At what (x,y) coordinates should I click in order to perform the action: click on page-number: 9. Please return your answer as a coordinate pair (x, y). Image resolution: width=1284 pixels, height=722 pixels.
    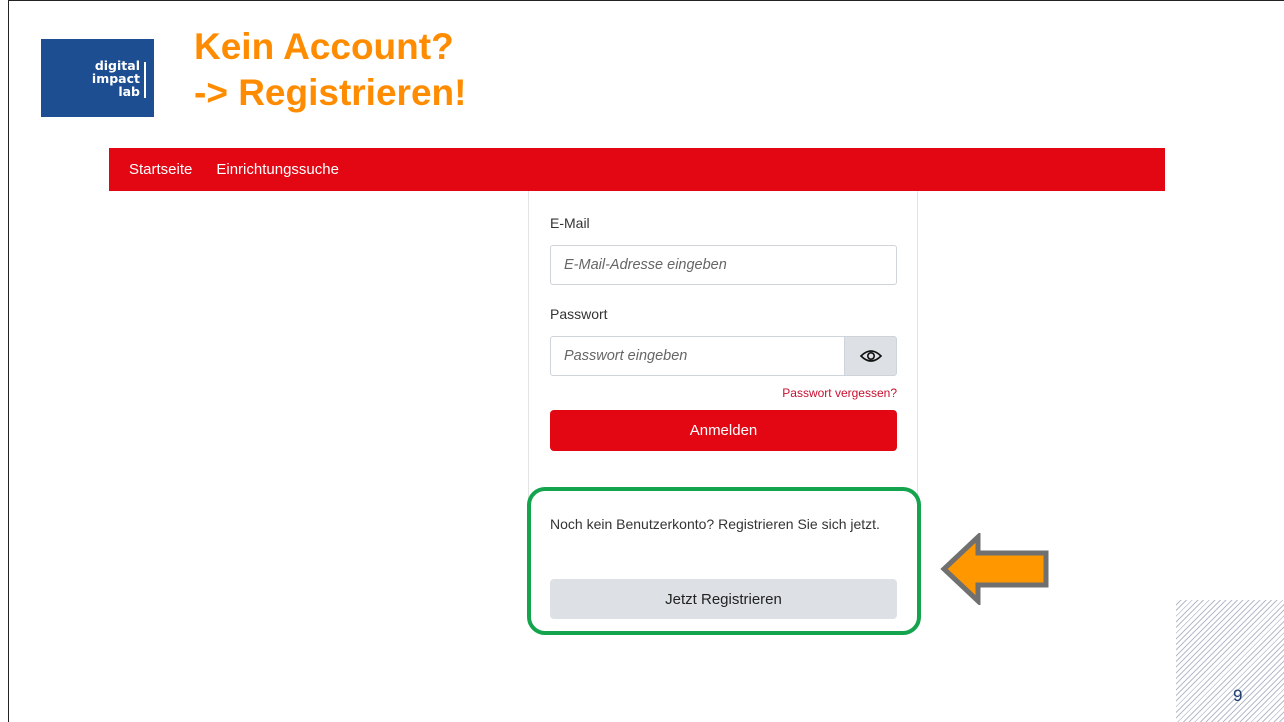
    Looking at the image, I should click on (1238, 695).